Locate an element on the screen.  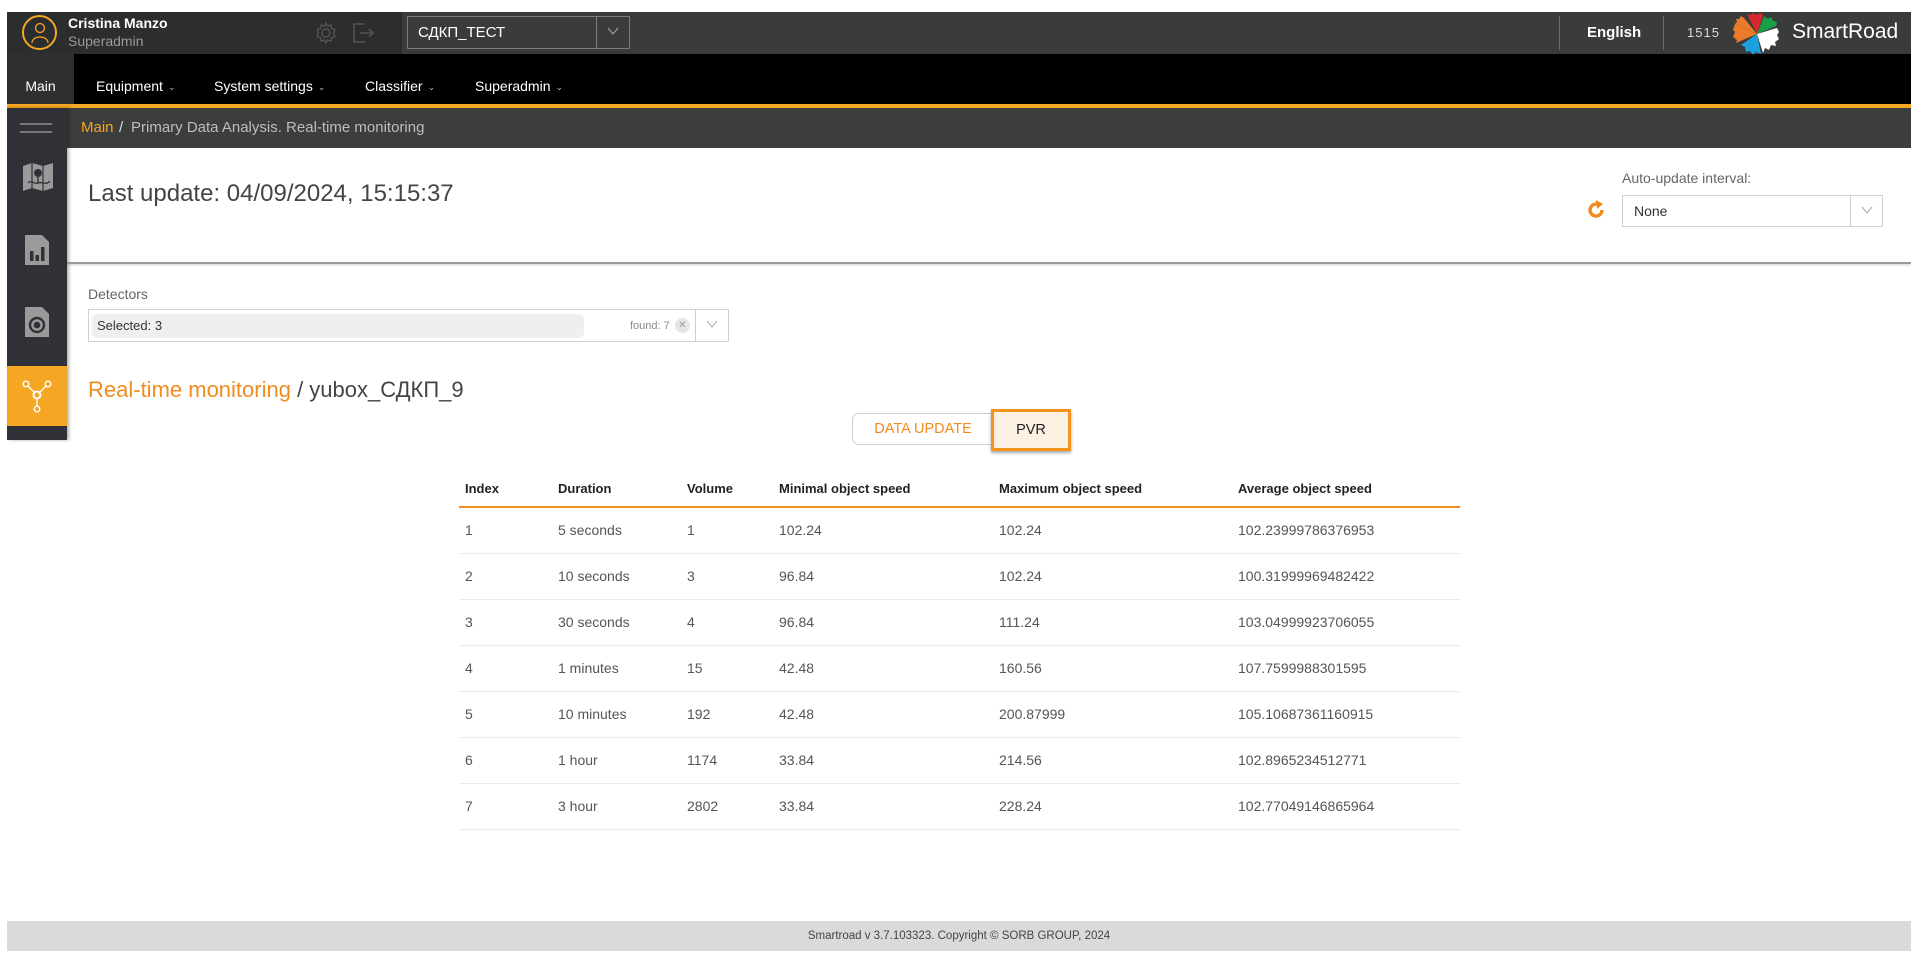
nav-item-equipment: Equipment ⌄ is located at coordinates (135, 79).